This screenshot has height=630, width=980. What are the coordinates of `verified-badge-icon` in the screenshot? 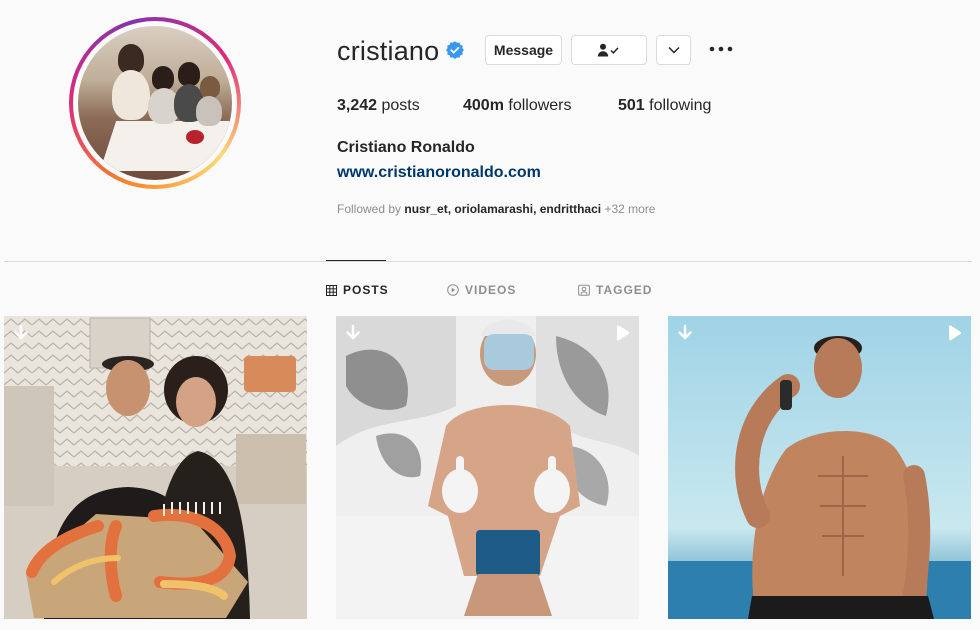 It's located at (455, 50).